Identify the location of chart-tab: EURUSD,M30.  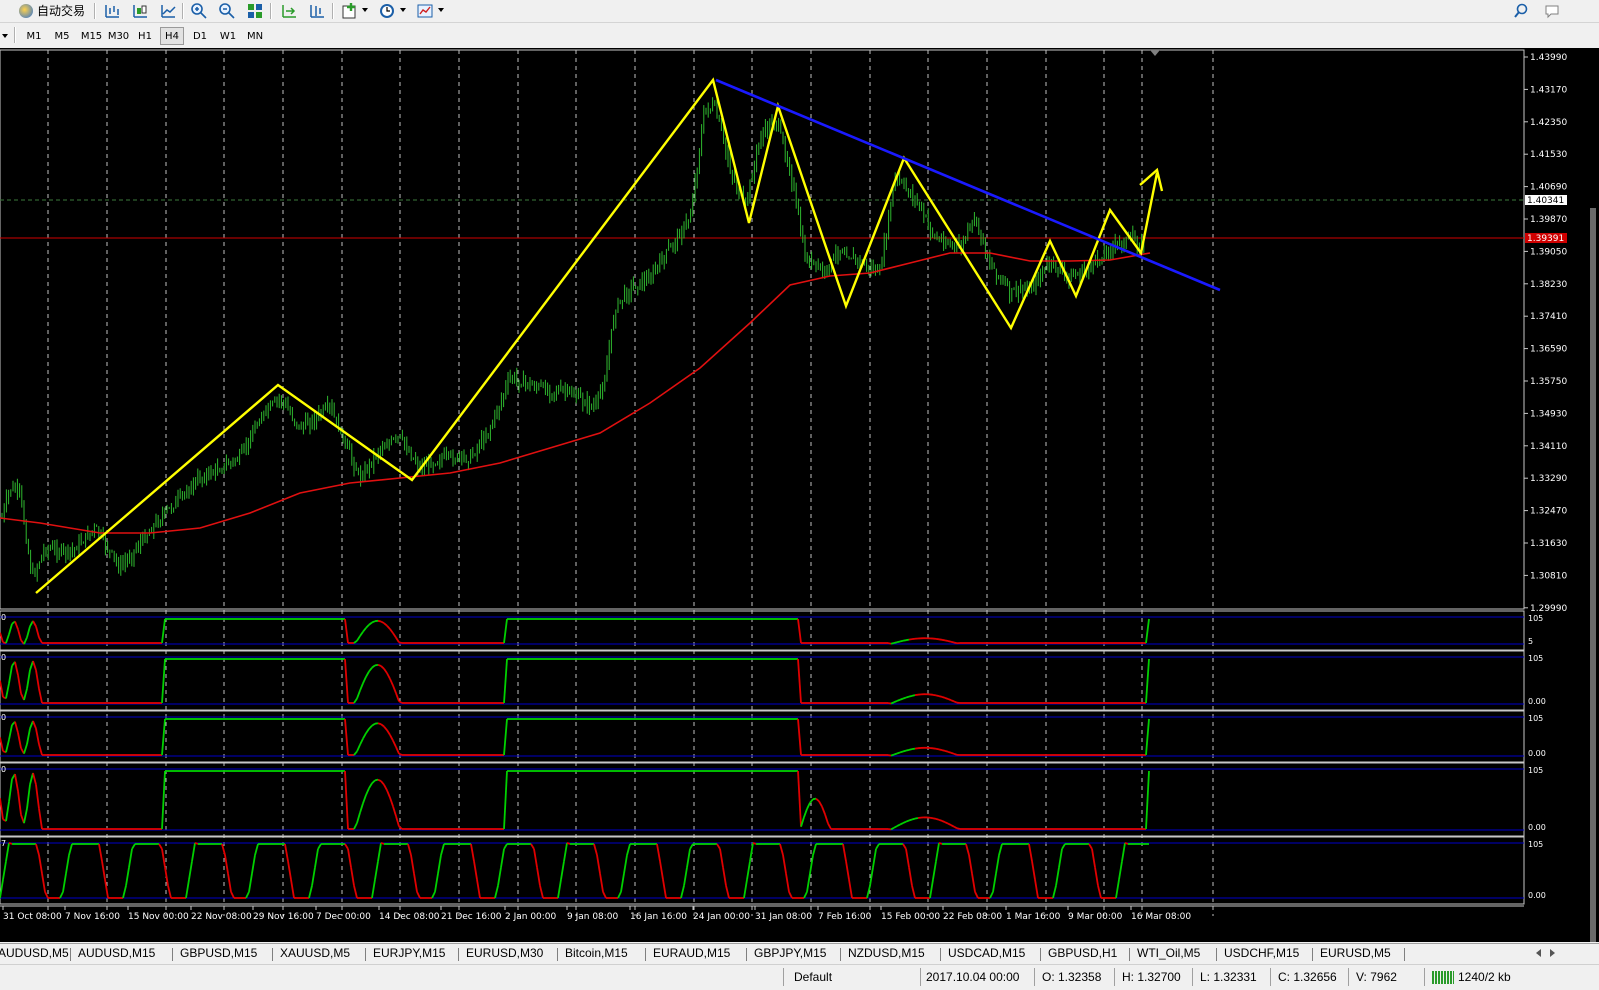
(504, 954).